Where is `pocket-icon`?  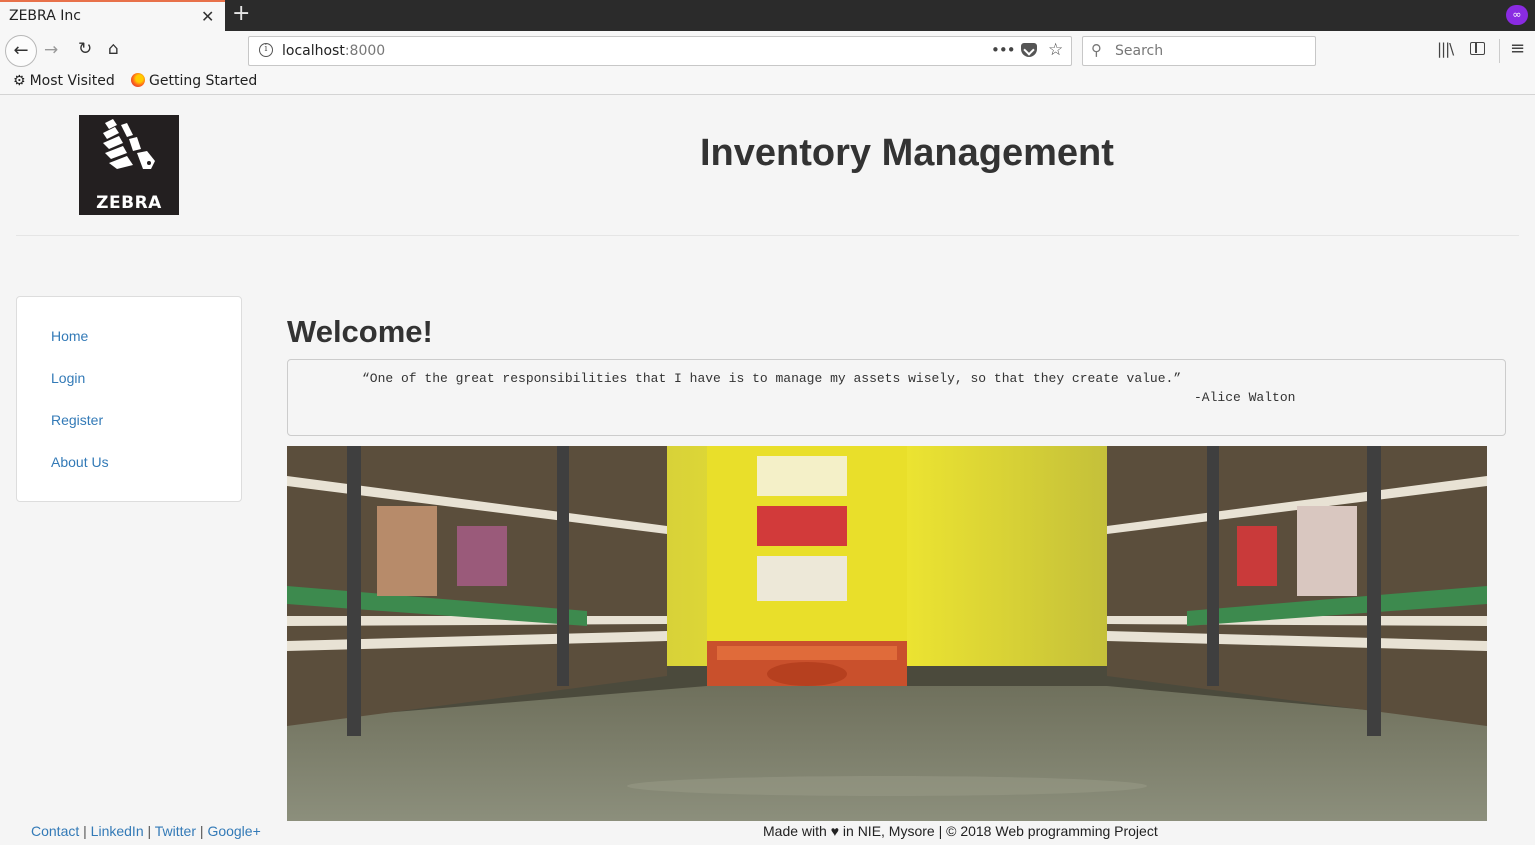
pocket-icon is located at coordinates (1029, 50).